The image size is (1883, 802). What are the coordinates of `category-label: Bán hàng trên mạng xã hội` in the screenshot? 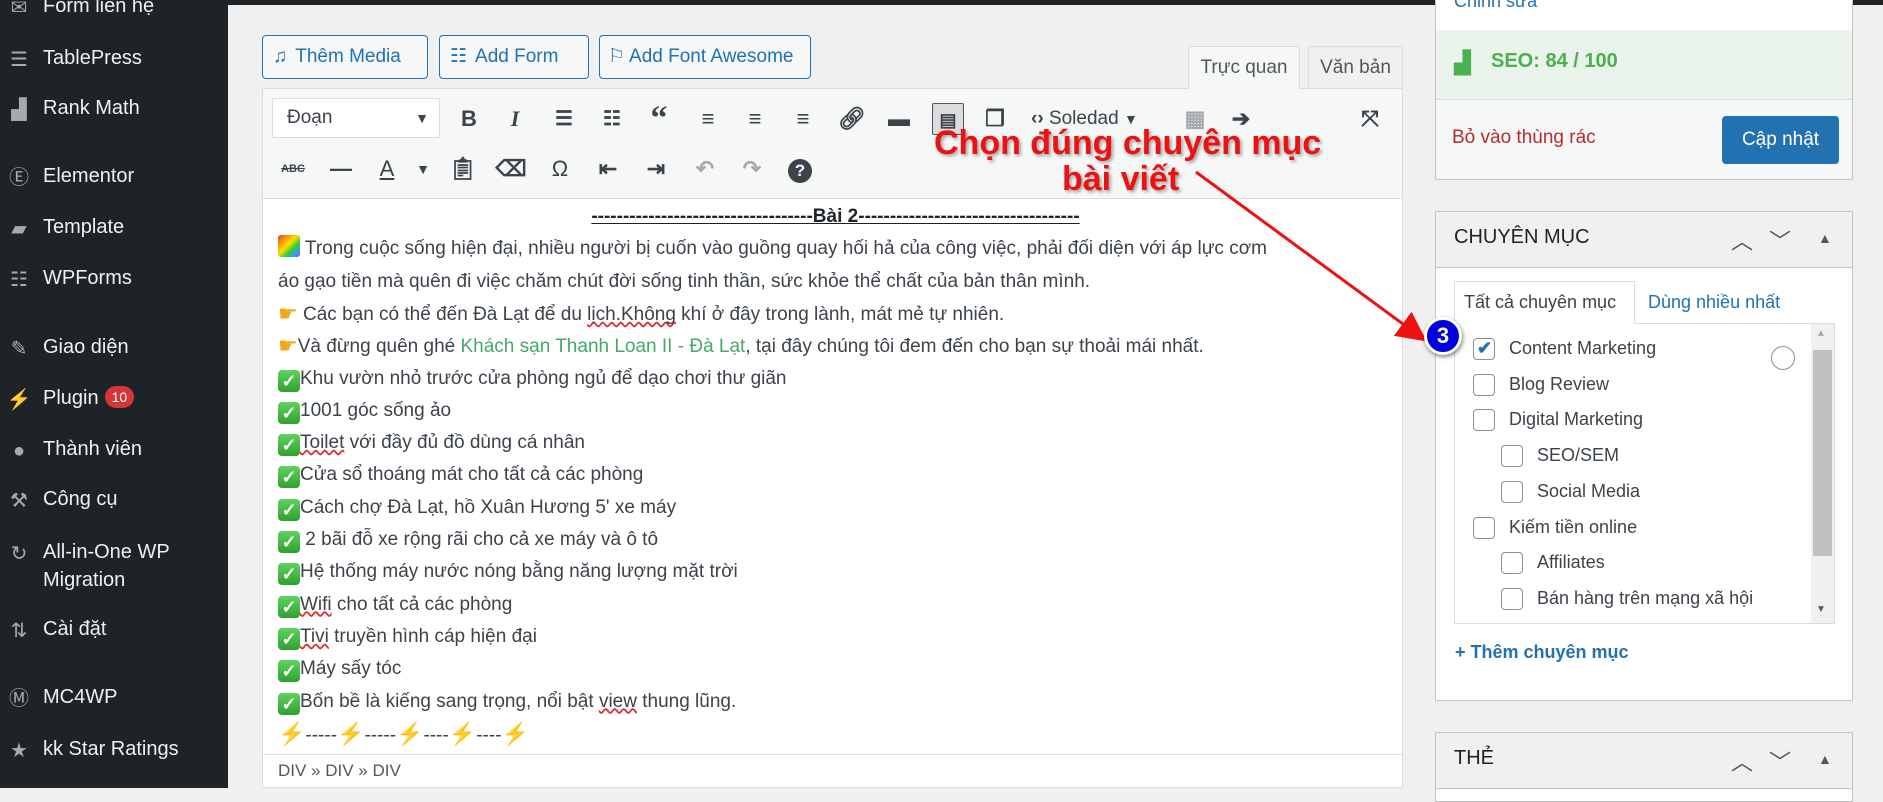 It's located at (1645, 598).